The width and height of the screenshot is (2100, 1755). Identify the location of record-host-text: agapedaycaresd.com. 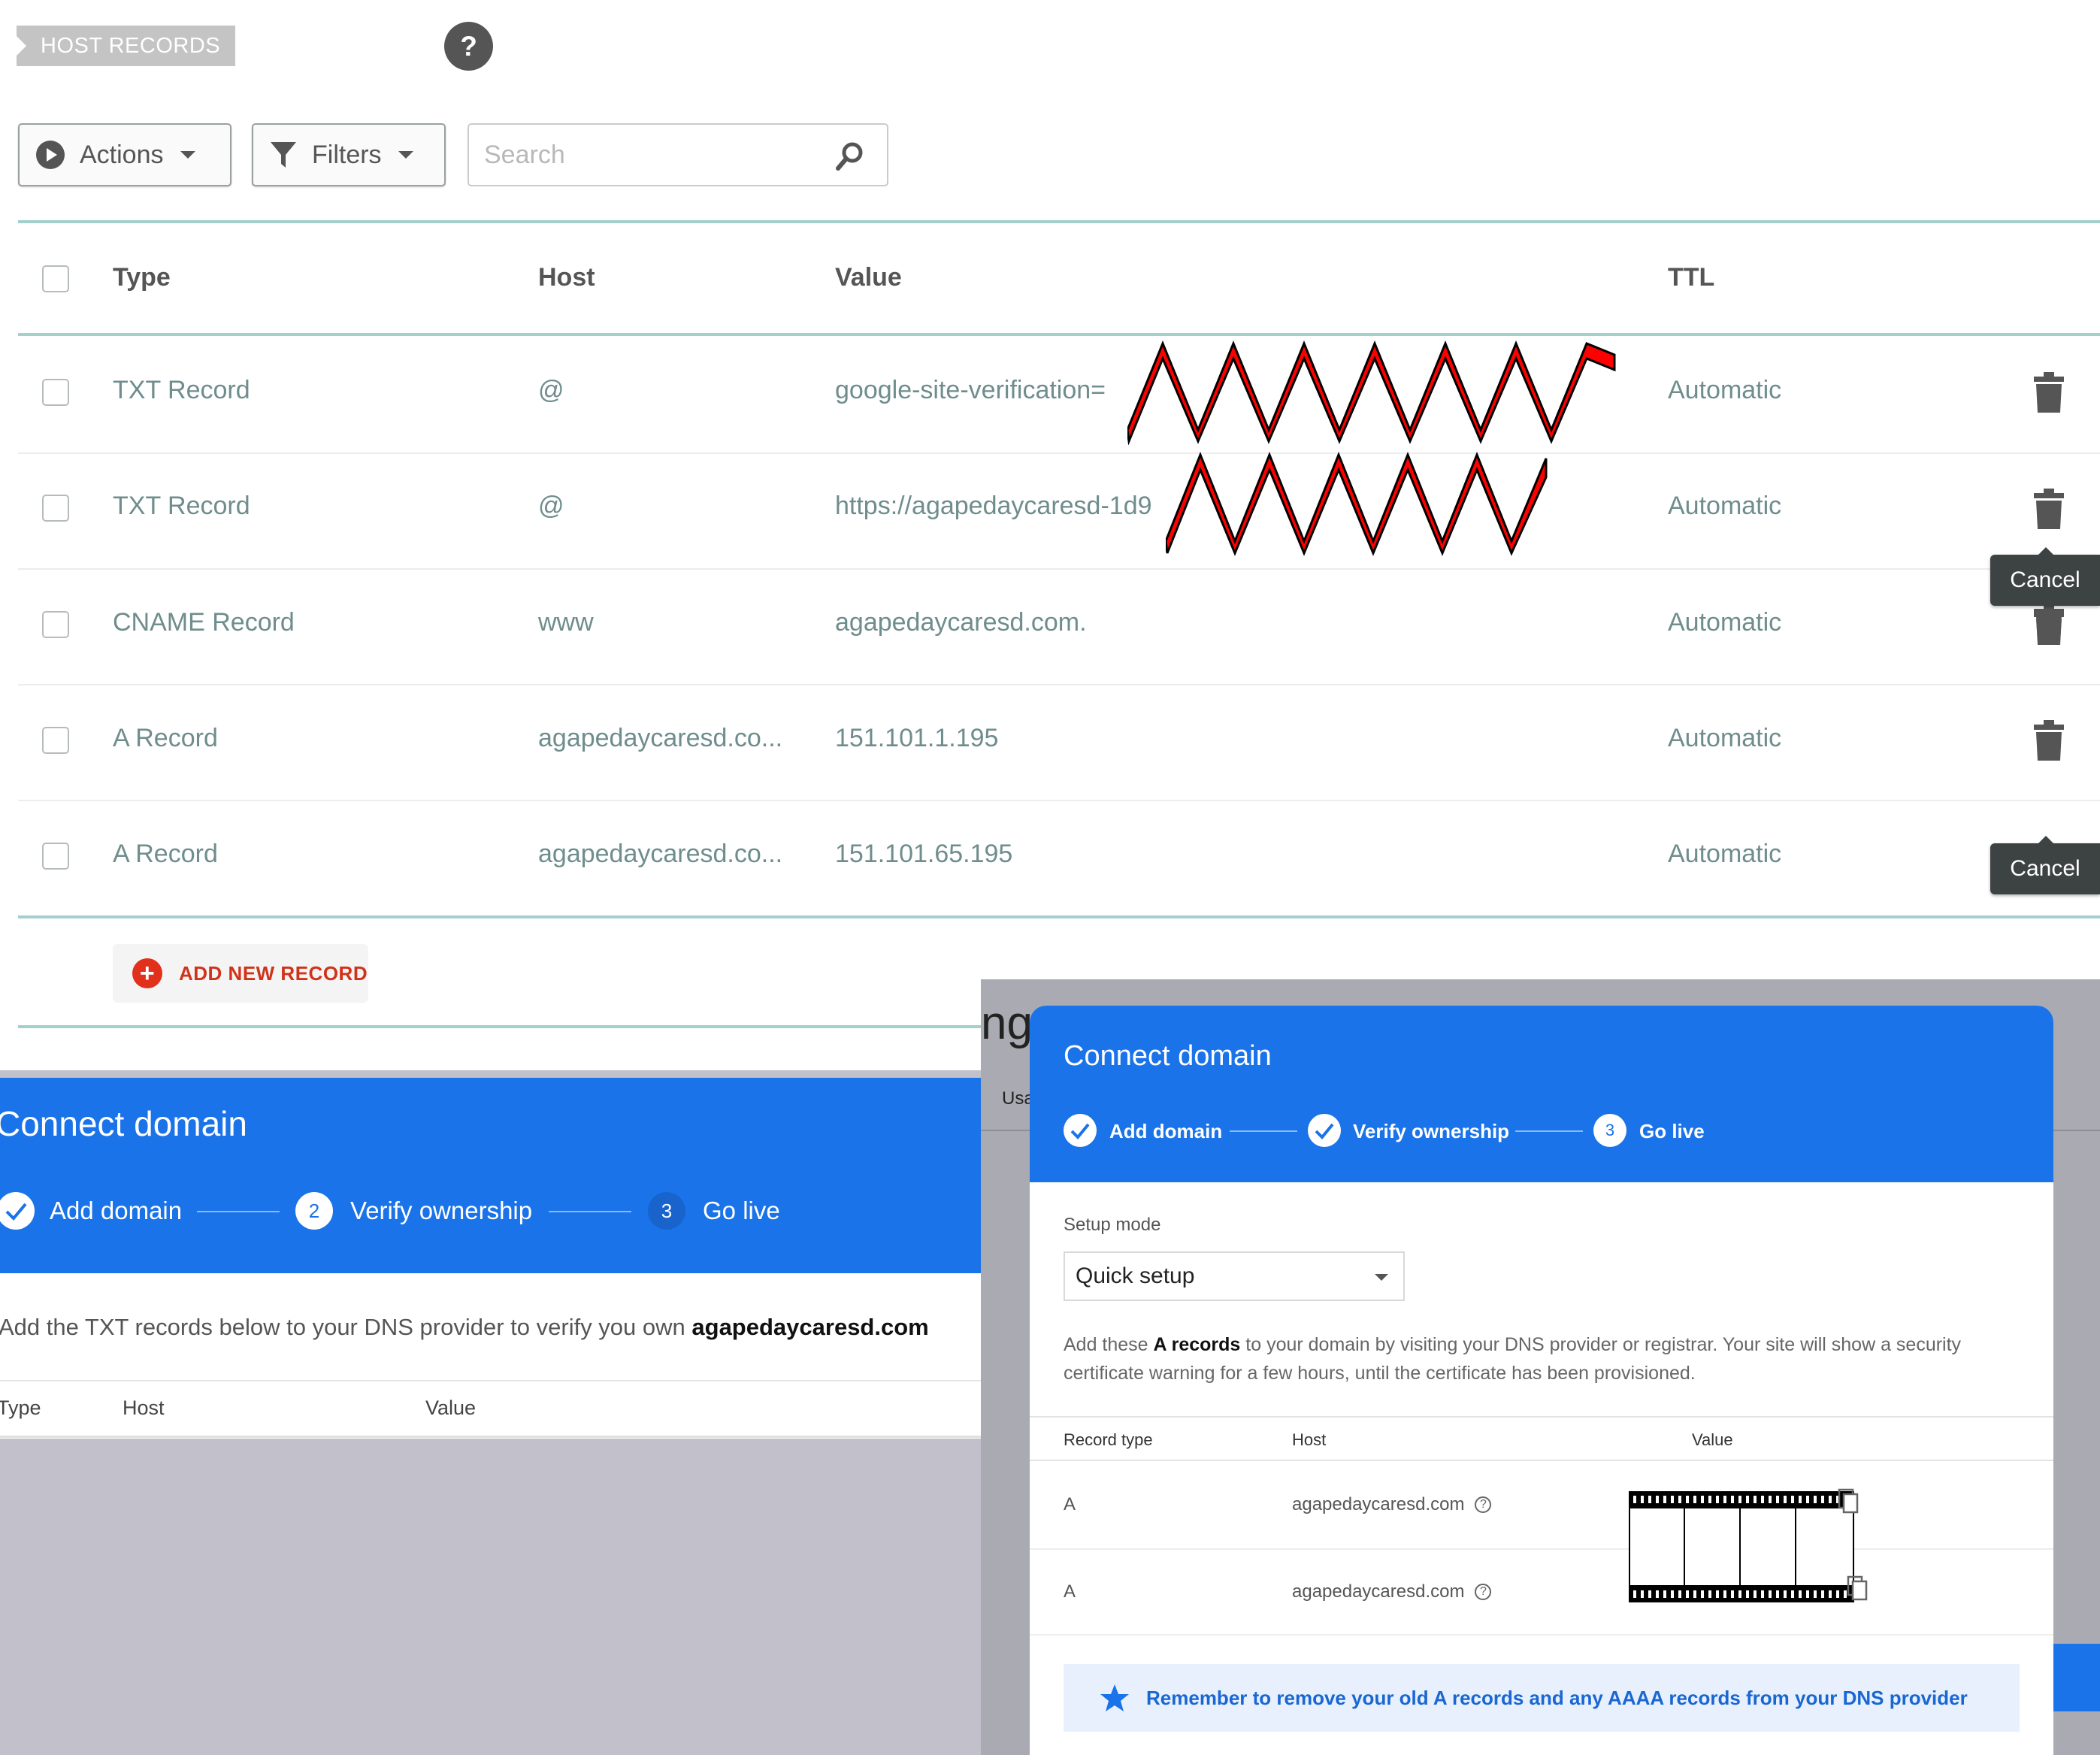
(1378, 1504).